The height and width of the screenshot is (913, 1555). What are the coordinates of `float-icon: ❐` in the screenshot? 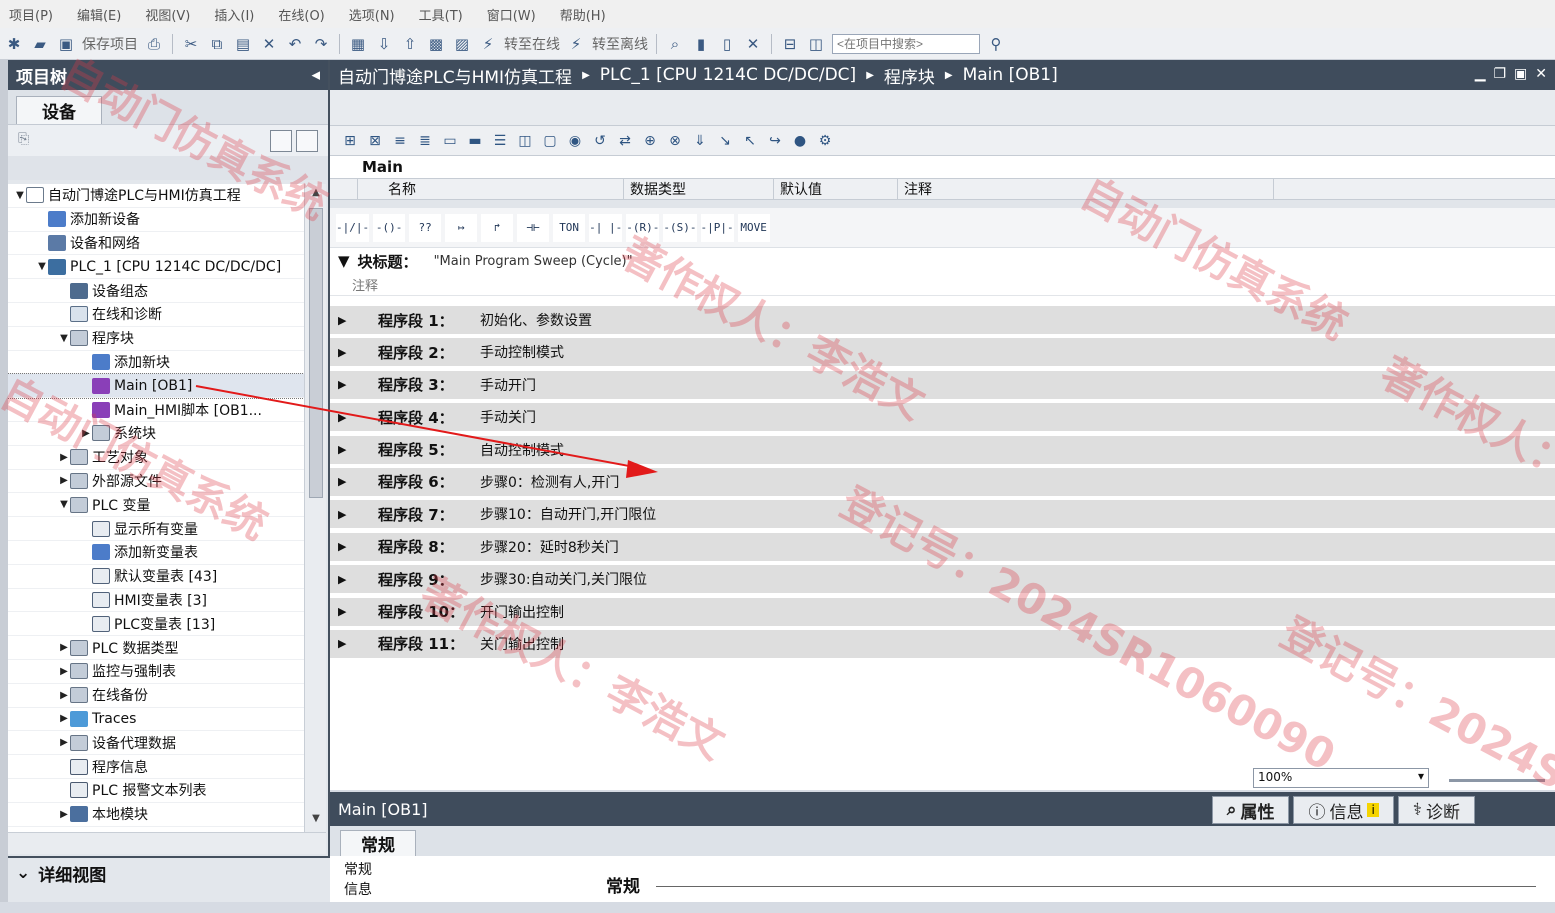 It's located at (1499, 74).